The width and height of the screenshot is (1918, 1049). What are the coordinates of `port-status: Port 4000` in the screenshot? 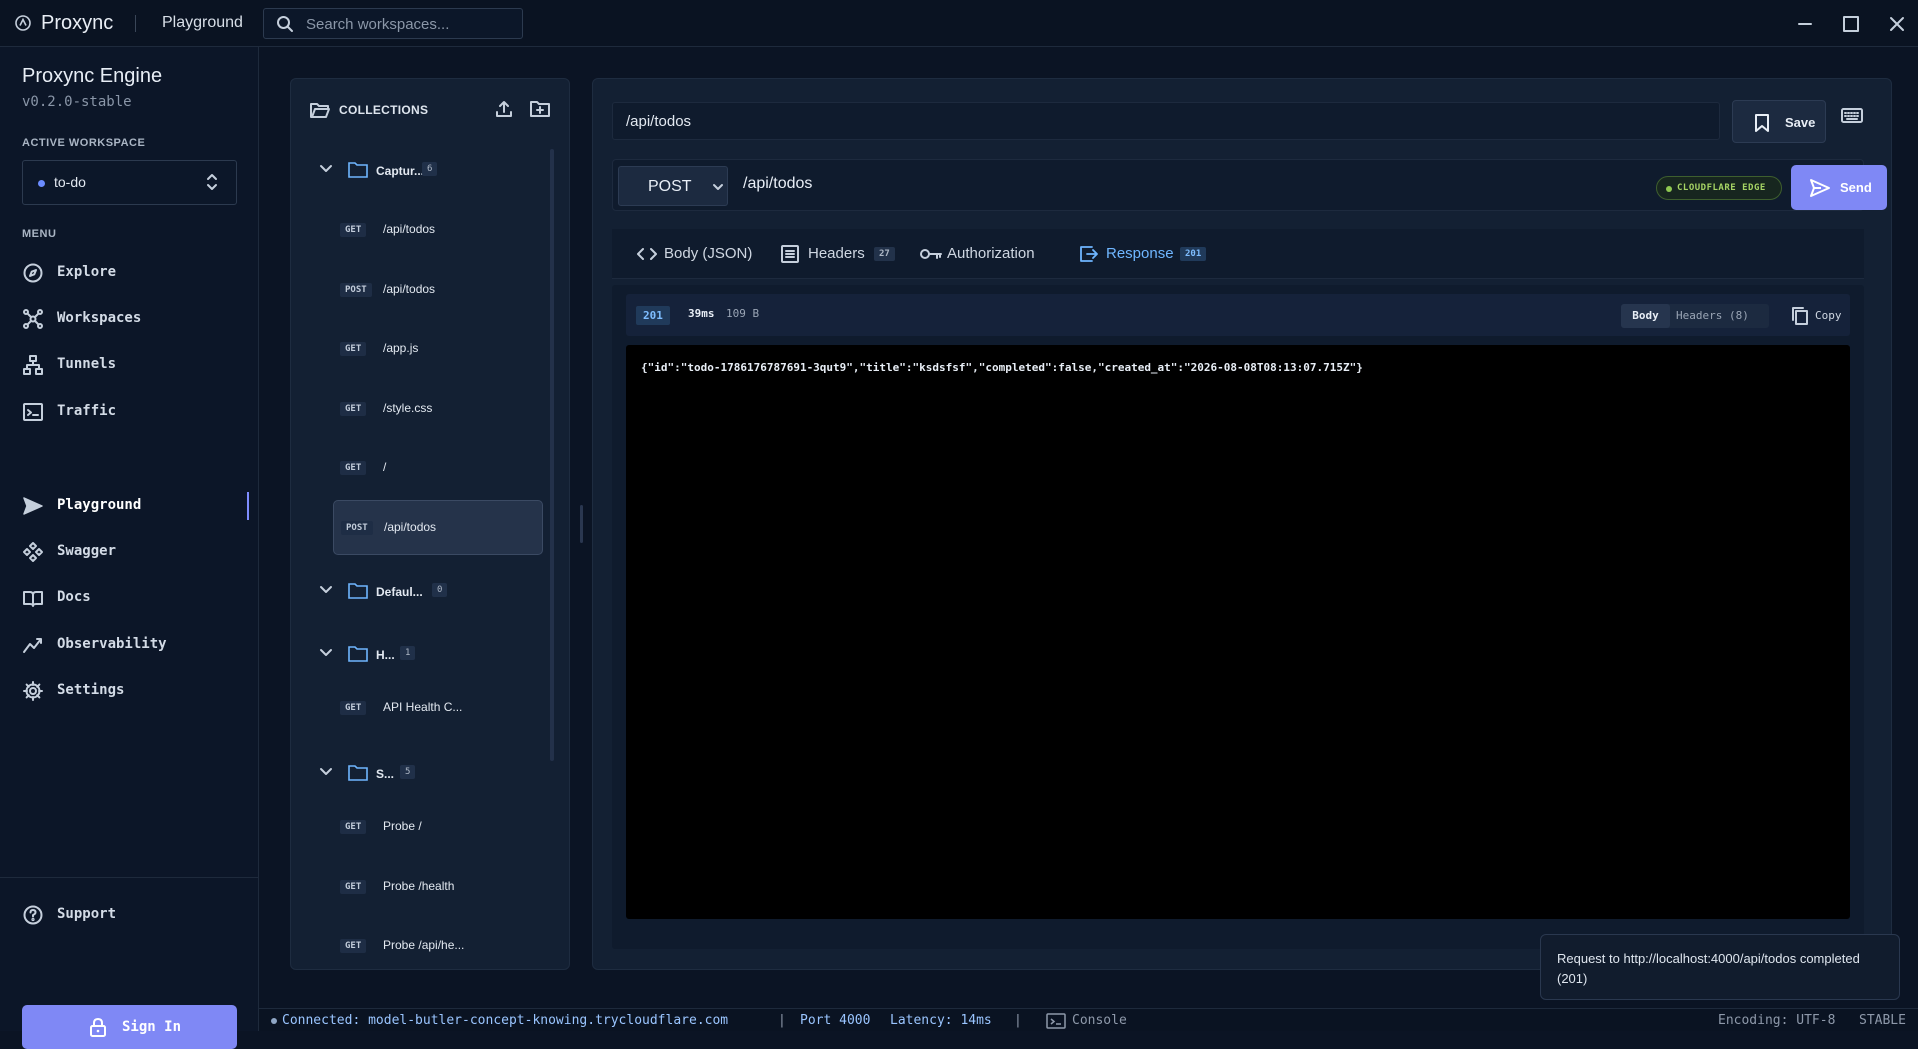 It's located at (835, 1020).